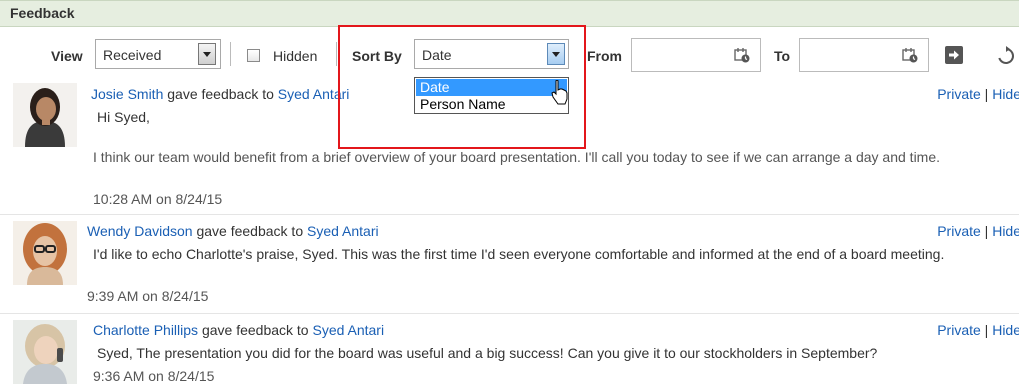  What do you see at coordinates (491, 87) in the screenshot?
I see `sort-option-date: Date` at bounding box center [491, 87].